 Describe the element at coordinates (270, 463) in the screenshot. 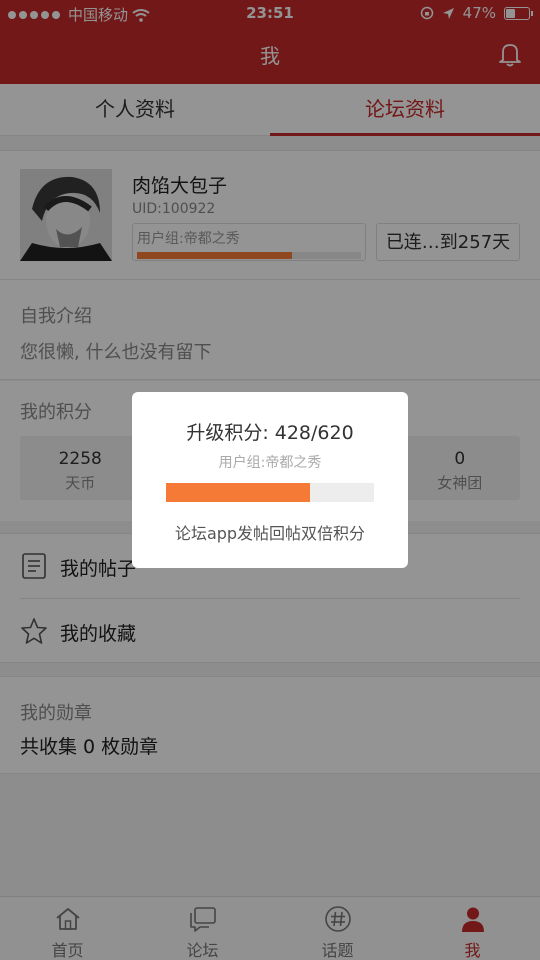

I see `upgrade-group-label: 用户组:帝都之秀` at that location.